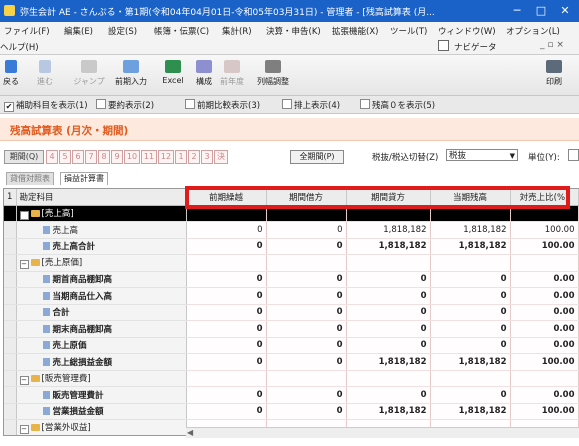 The image size is (579, 446). What do you see at coordinates (101, 213) in the screenshot?
I see `account-cell: − [売上高]` at bounding box center [101, 213].